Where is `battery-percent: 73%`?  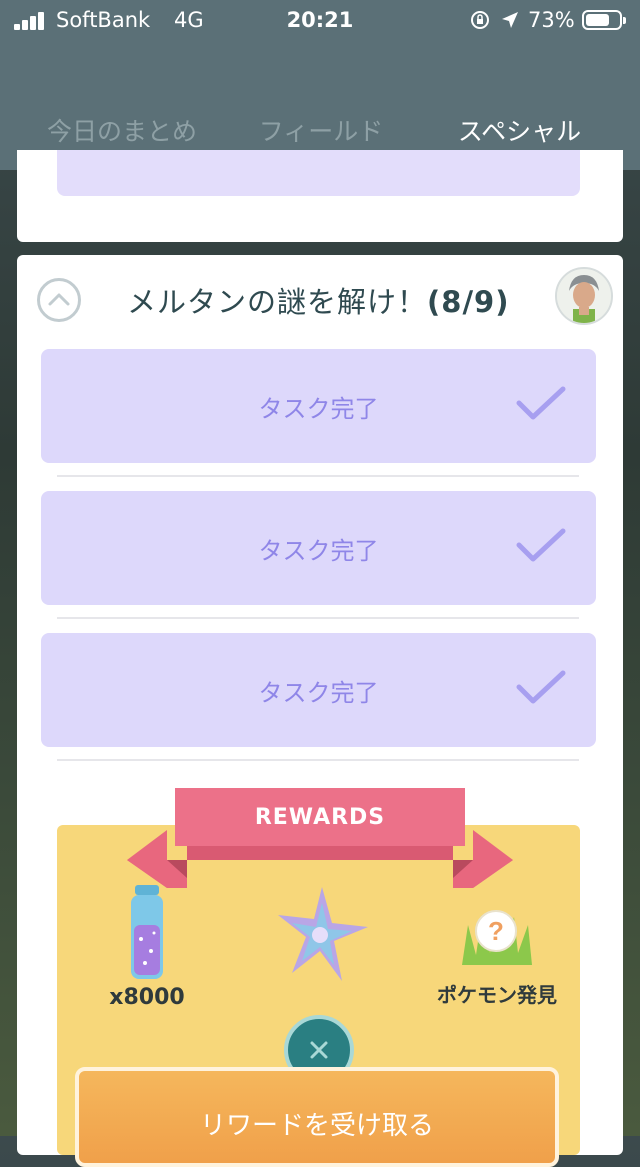 battery-percent: 73% is located at coordinates (551, 20).